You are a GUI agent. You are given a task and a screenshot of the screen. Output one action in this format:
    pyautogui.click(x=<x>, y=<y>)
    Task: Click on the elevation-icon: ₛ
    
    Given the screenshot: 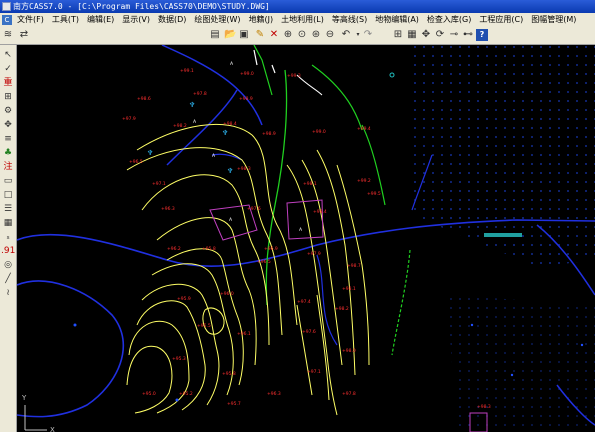 What is the action you would take?
    pyautogui.click(x=8, y=237)
    